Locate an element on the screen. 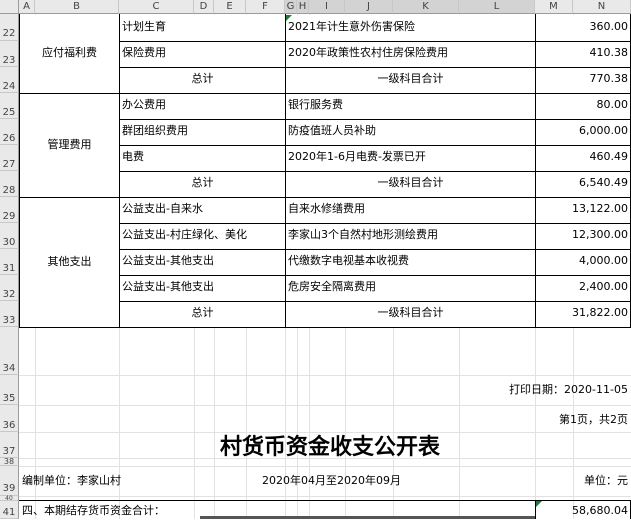 Image resolution: width=631 pixels, height=525 pixels. description-cell: 李家山3个自然村地形测绘费用 is located at coordinates (363, 234).